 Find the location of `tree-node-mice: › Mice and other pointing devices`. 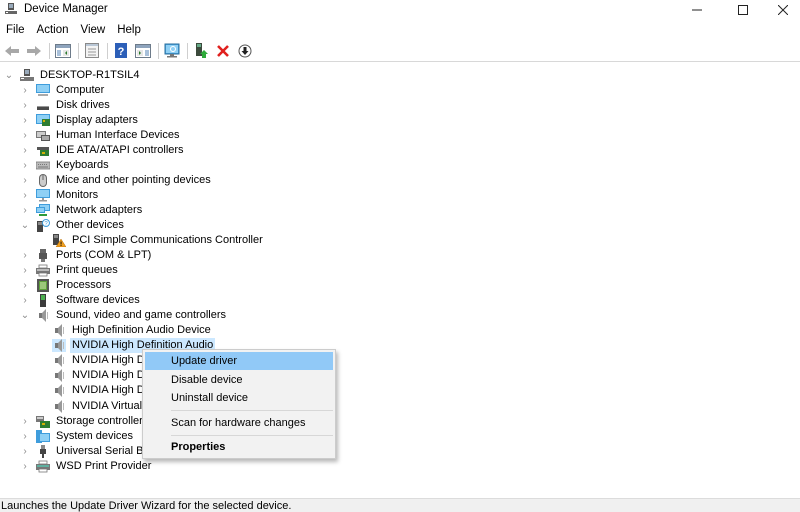

tree-node-mice: › Mice and other pointing devices is located at coordinates (116, 180).